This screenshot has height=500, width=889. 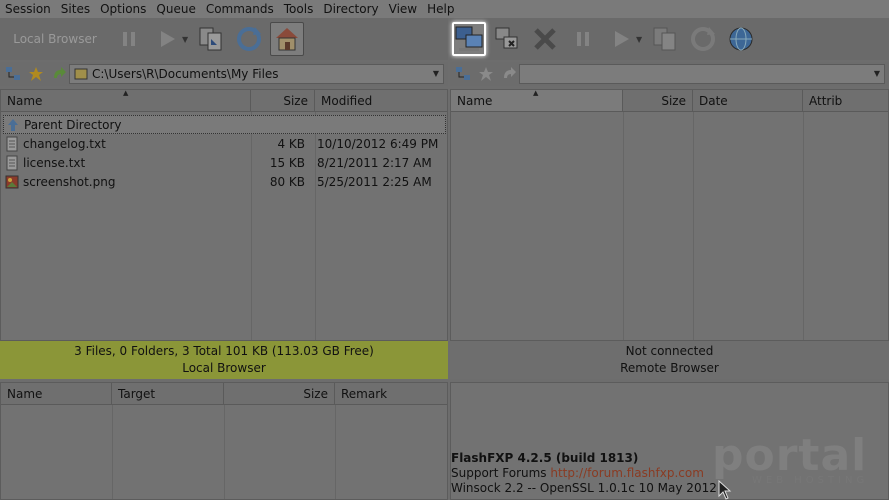 What do you see at coordinates (378, 143) in the screenshot?
I see `file-modified: 10/10/2012 6:49 PM` at bounding box center [378, 143].